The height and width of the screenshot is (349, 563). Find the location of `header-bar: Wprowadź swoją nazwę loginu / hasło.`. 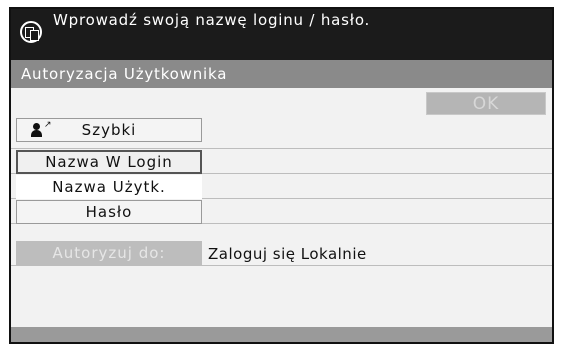

header-bar: Wprowadź swoją nazwę loginu / hasło. is located at coordinates (281, 34).